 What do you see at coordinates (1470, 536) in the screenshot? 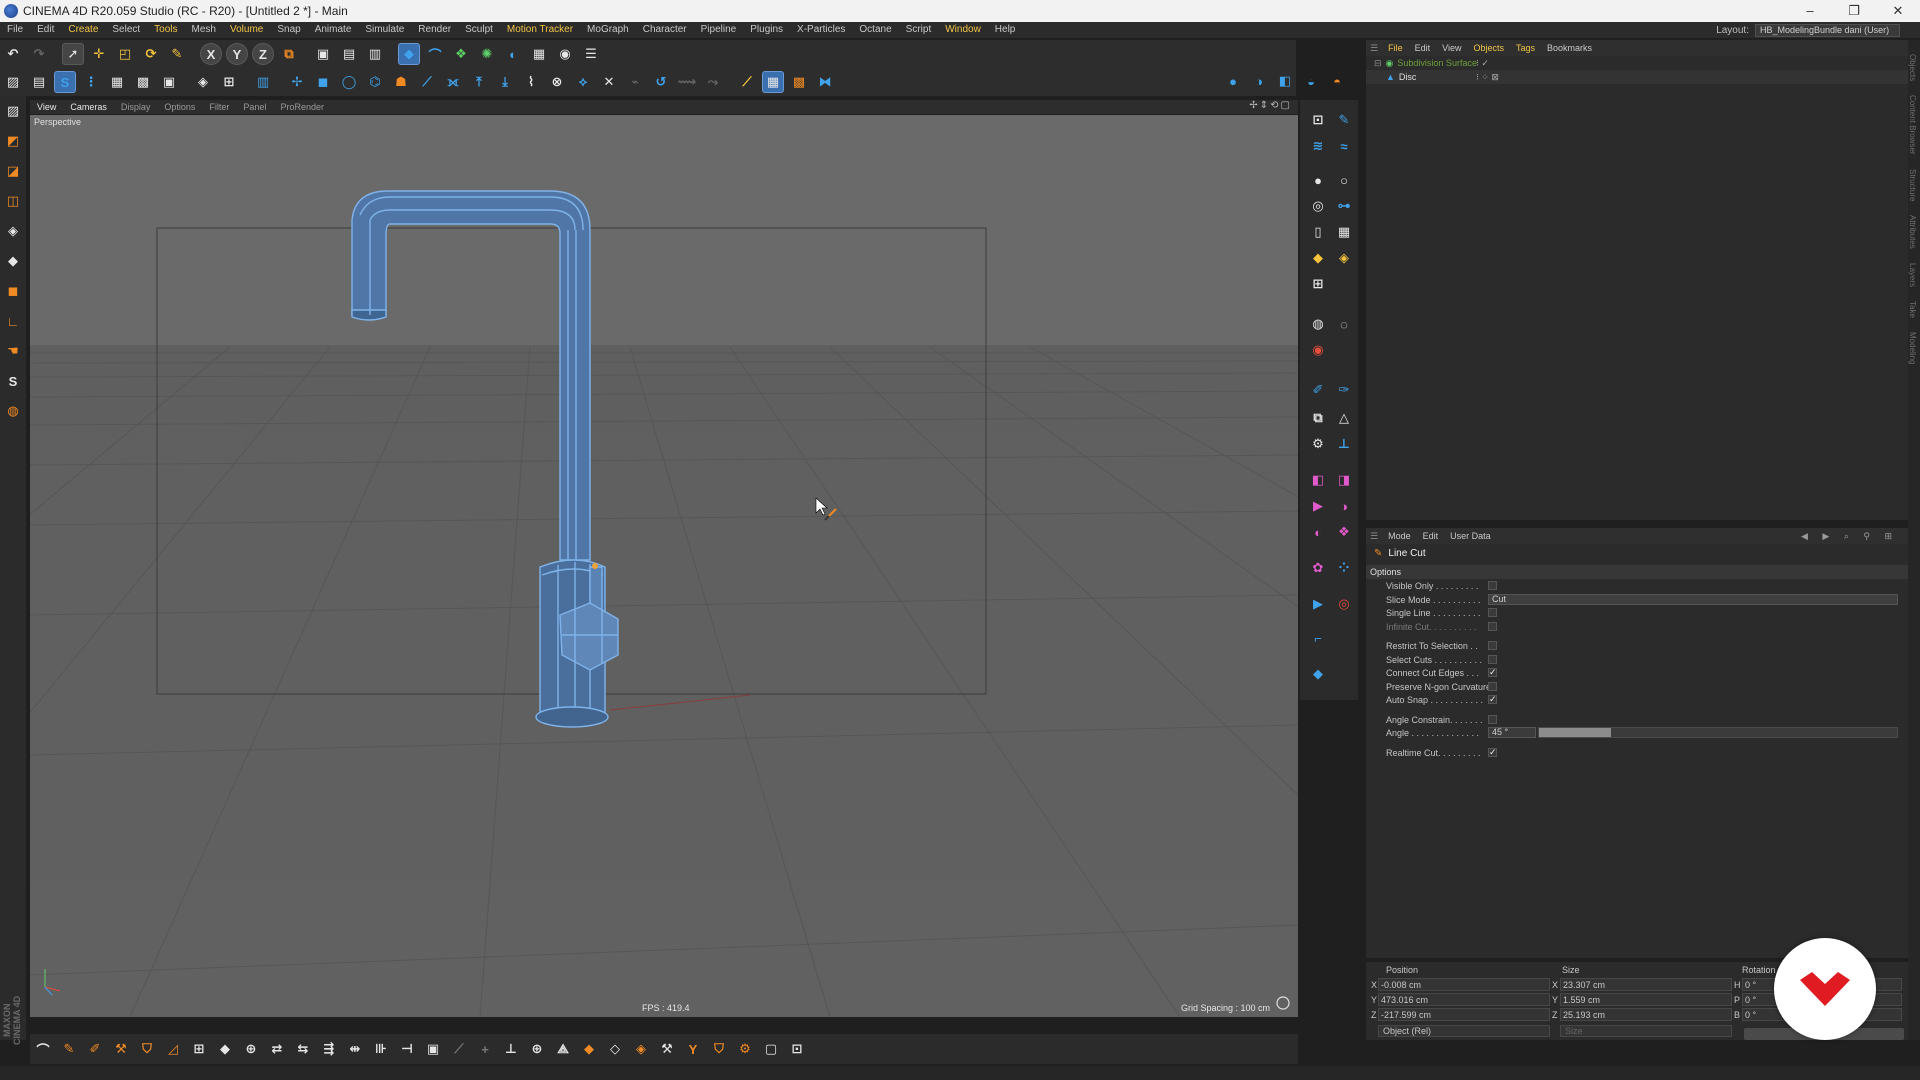
I see `attr-menu-user-data: User Data` at bounding box center [1470, 536].